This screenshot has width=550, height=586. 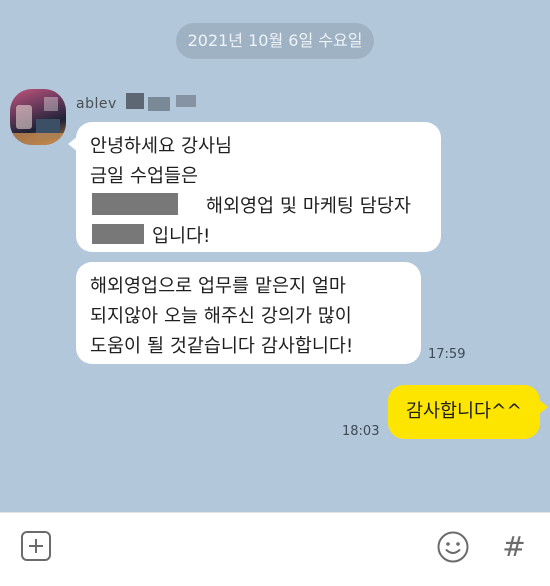 I want to click on hash-icon: #, so click(x=514, y=547).